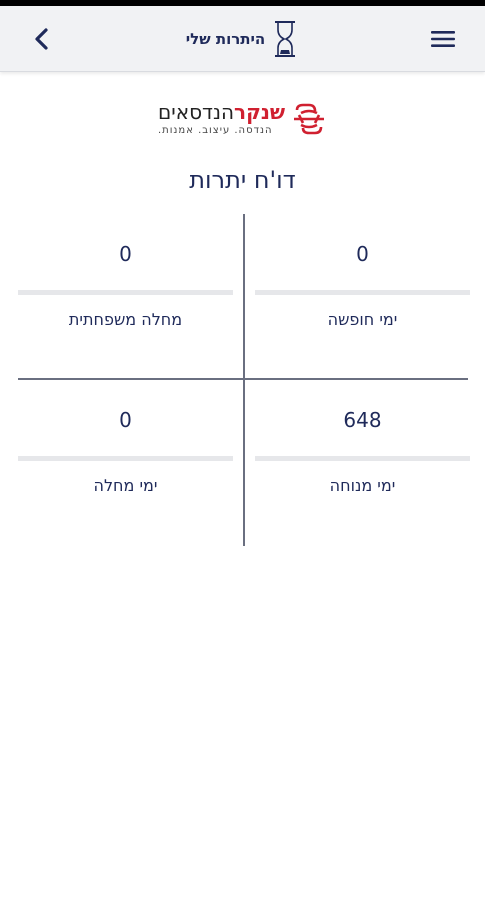 Image resolution: width=485 pixels, height=900 pixels. I want to click on header-title-group: היתרות שלי, so click(242, 39).